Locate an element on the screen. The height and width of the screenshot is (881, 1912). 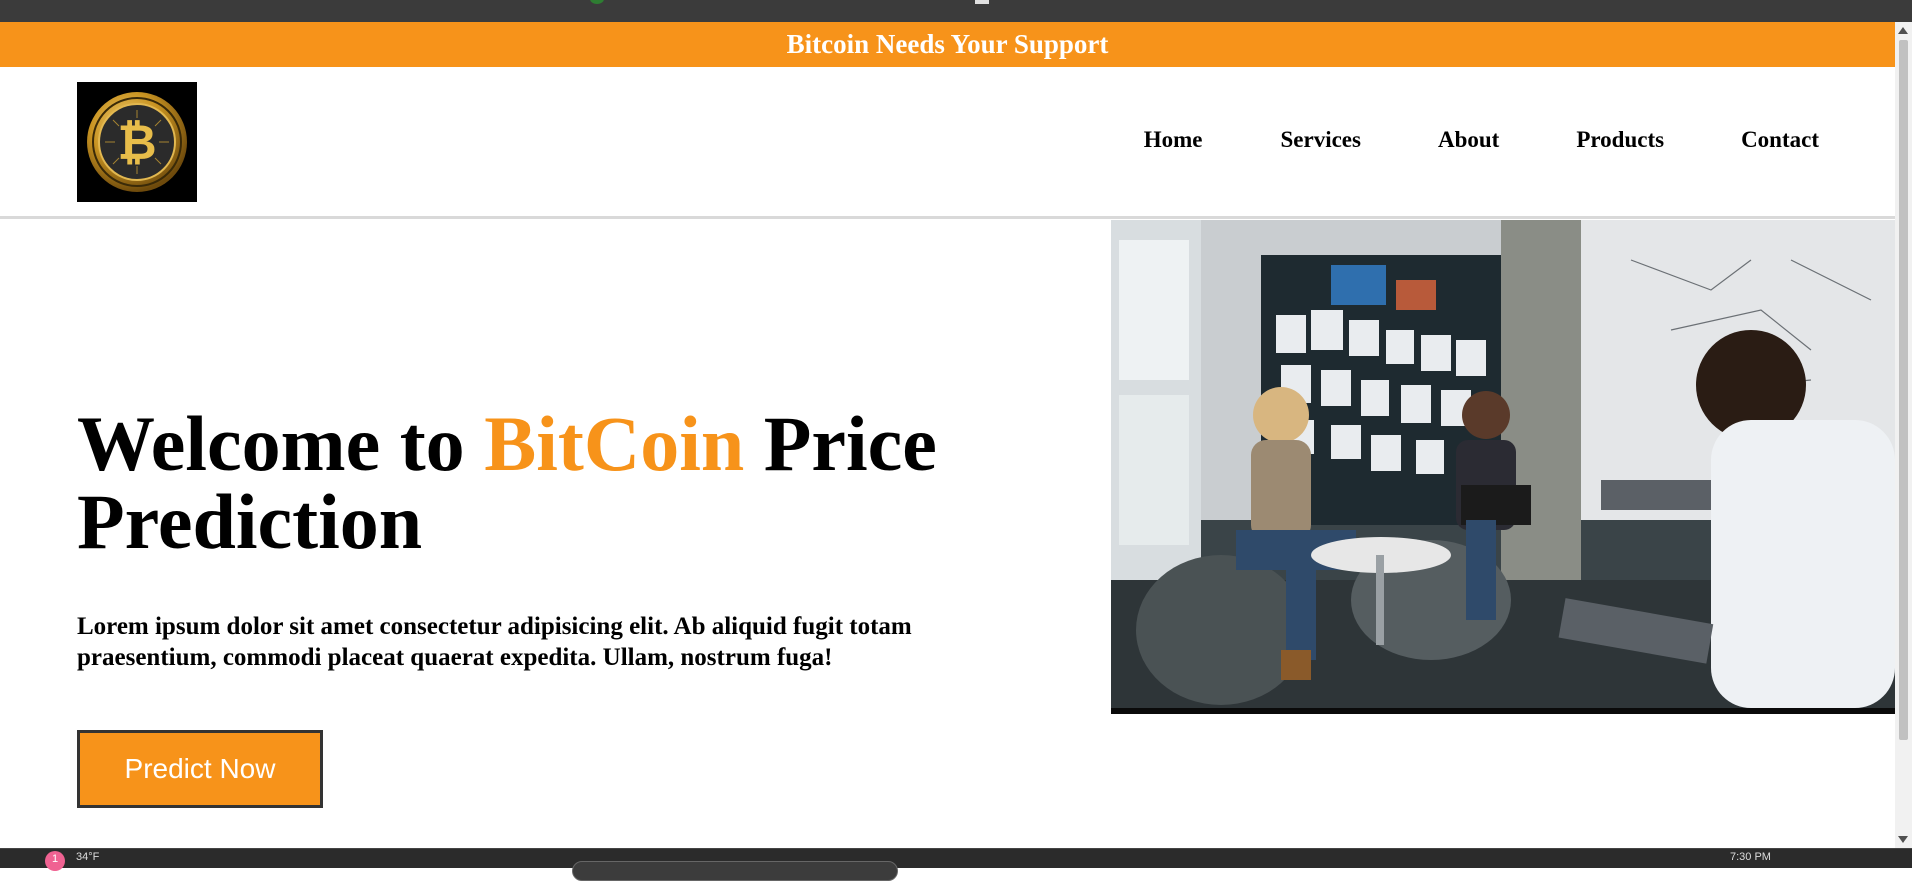
scroll-down-icon is located at coordinates (1903, 839).